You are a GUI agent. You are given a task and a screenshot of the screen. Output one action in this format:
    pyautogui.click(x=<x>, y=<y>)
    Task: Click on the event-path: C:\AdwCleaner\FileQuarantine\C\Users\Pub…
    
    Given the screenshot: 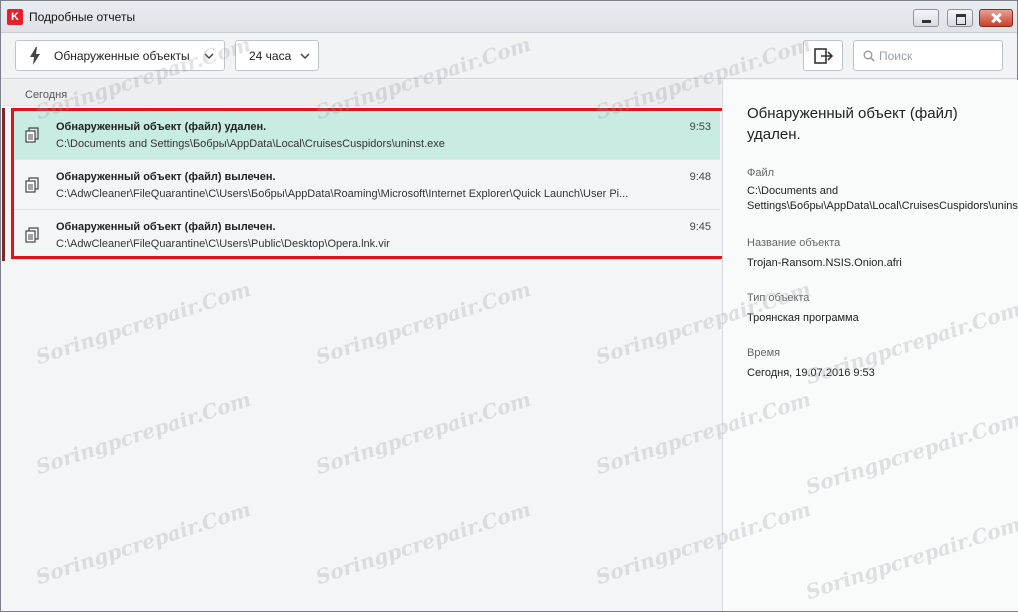 What is the action you would take?
    pyautogui.click(x=223, y=244)
    